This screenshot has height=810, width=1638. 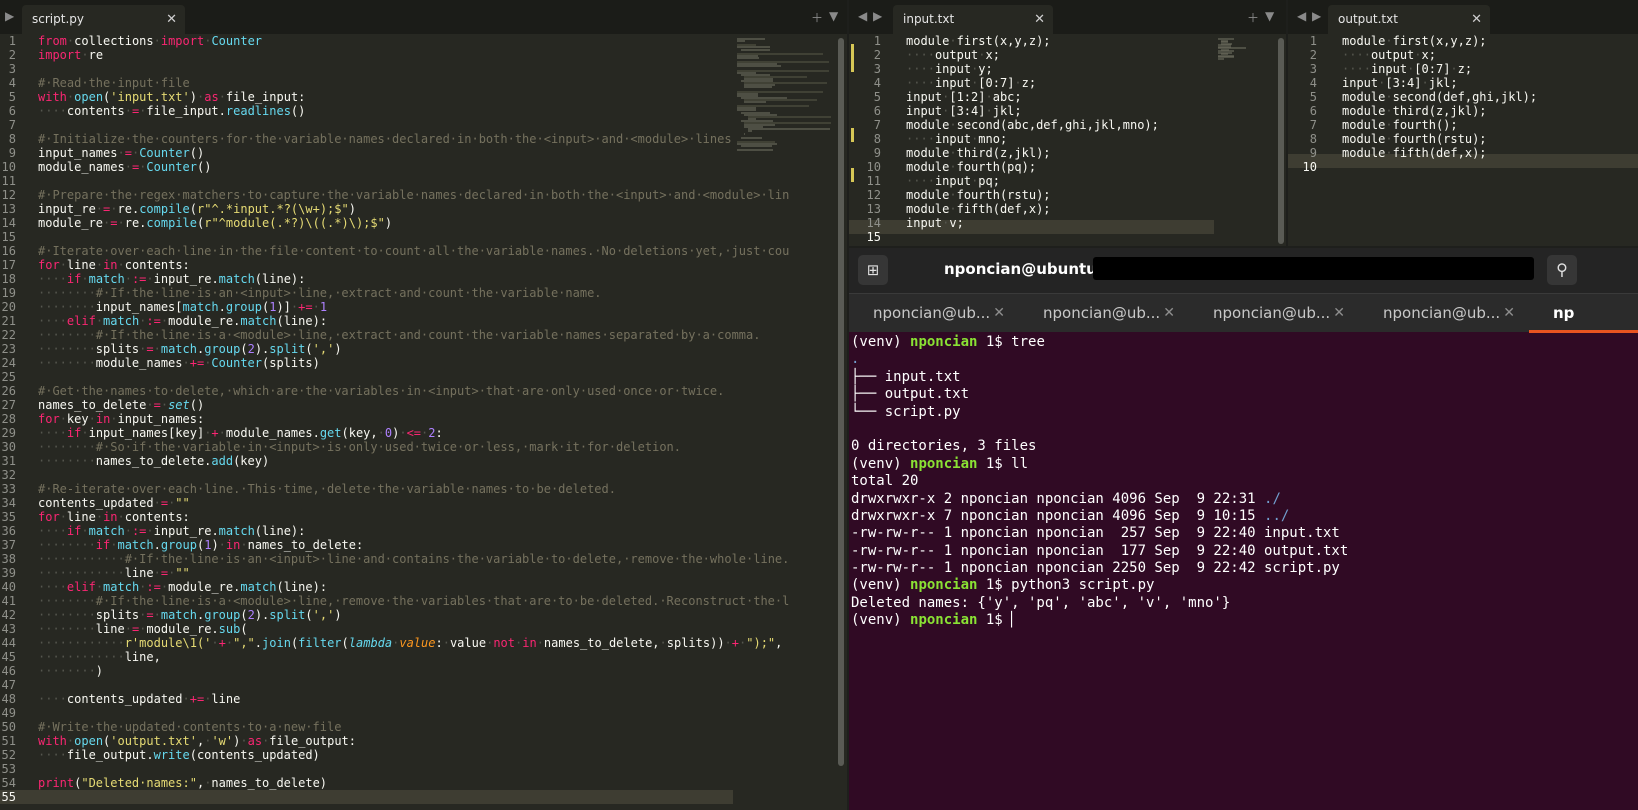 I want to click on line-number: 10, so click(x=873, y=167).